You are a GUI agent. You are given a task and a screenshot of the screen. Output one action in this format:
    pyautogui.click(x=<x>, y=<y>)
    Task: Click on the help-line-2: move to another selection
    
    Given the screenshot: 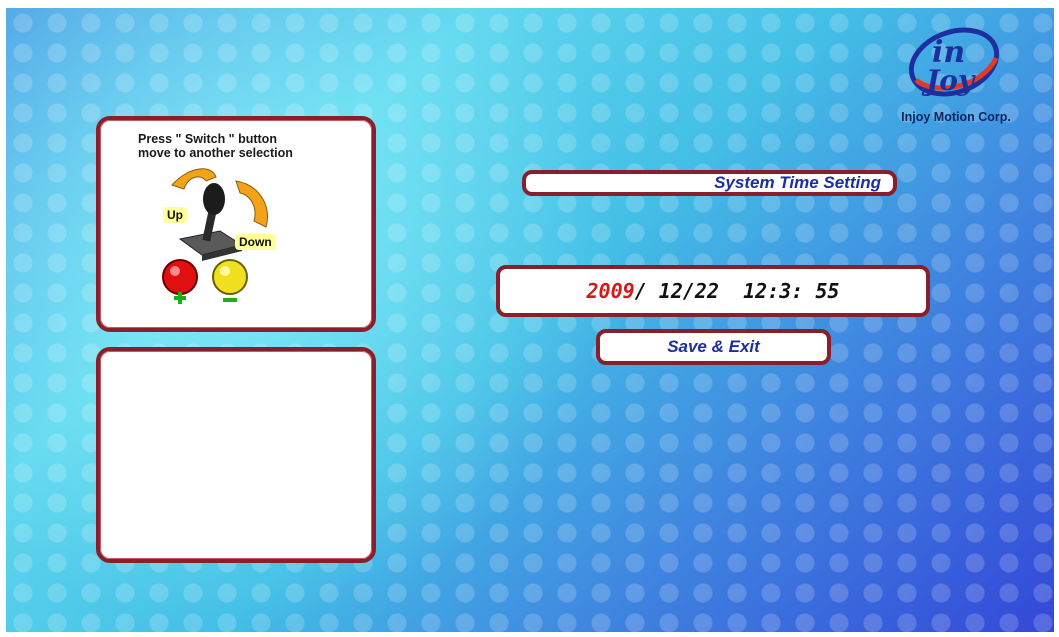 What is the action you would take?
    pyautogui.click(x=215, y=153)
    